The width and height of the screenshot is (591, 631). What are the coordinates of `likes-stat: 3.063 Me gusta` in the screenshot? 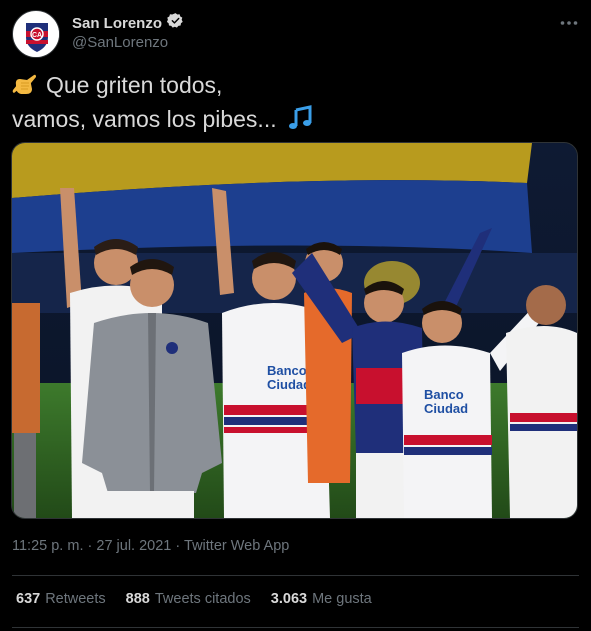 It's located at (321, 599).